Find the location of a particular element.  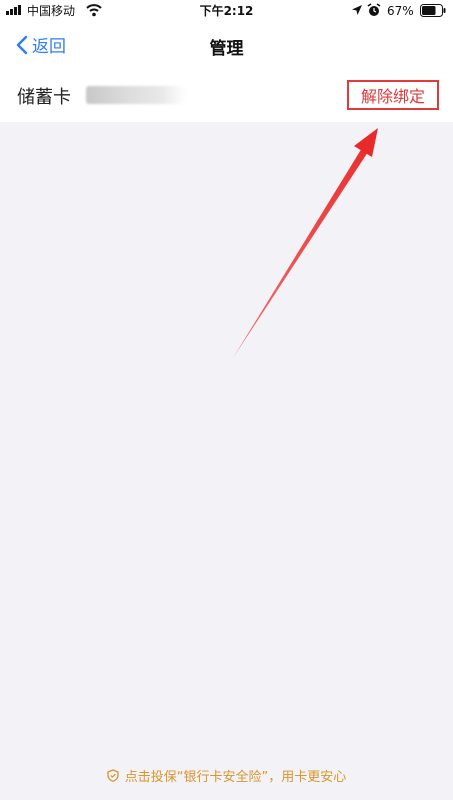

location-icon is located at coordinates (357, 10).